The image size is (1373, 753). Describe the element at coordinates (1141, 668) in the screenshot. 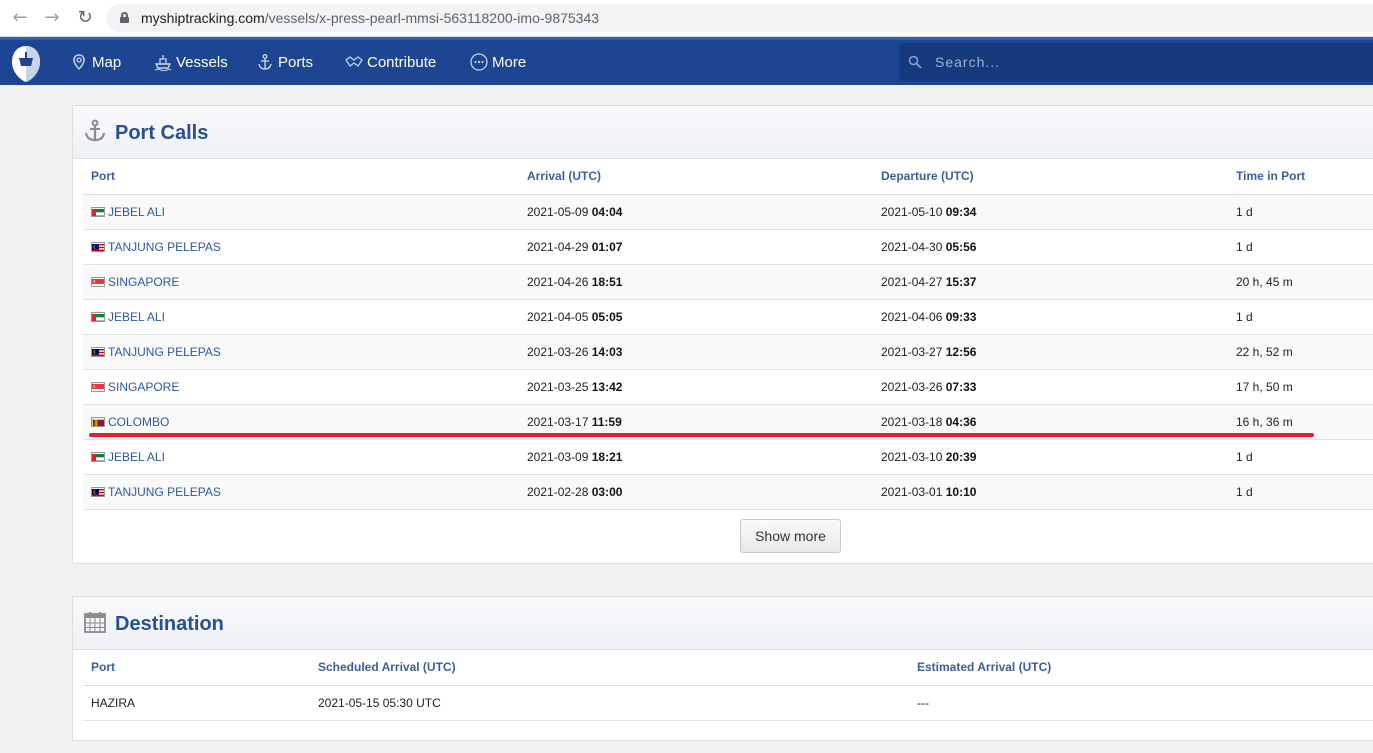

I see `column-header-estimated-arrival: Estimated Arrival (UTC)` at that location.